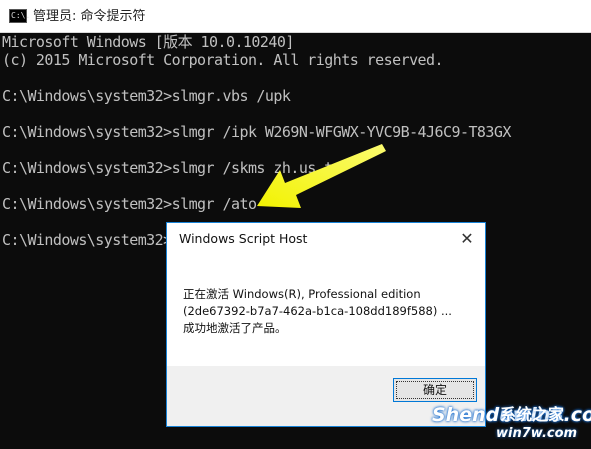 The image size is (591, 449). Describe the element at coordinates (19, 16) in the screenshot. I see `command-prompt-icon: C:\.` at that location.